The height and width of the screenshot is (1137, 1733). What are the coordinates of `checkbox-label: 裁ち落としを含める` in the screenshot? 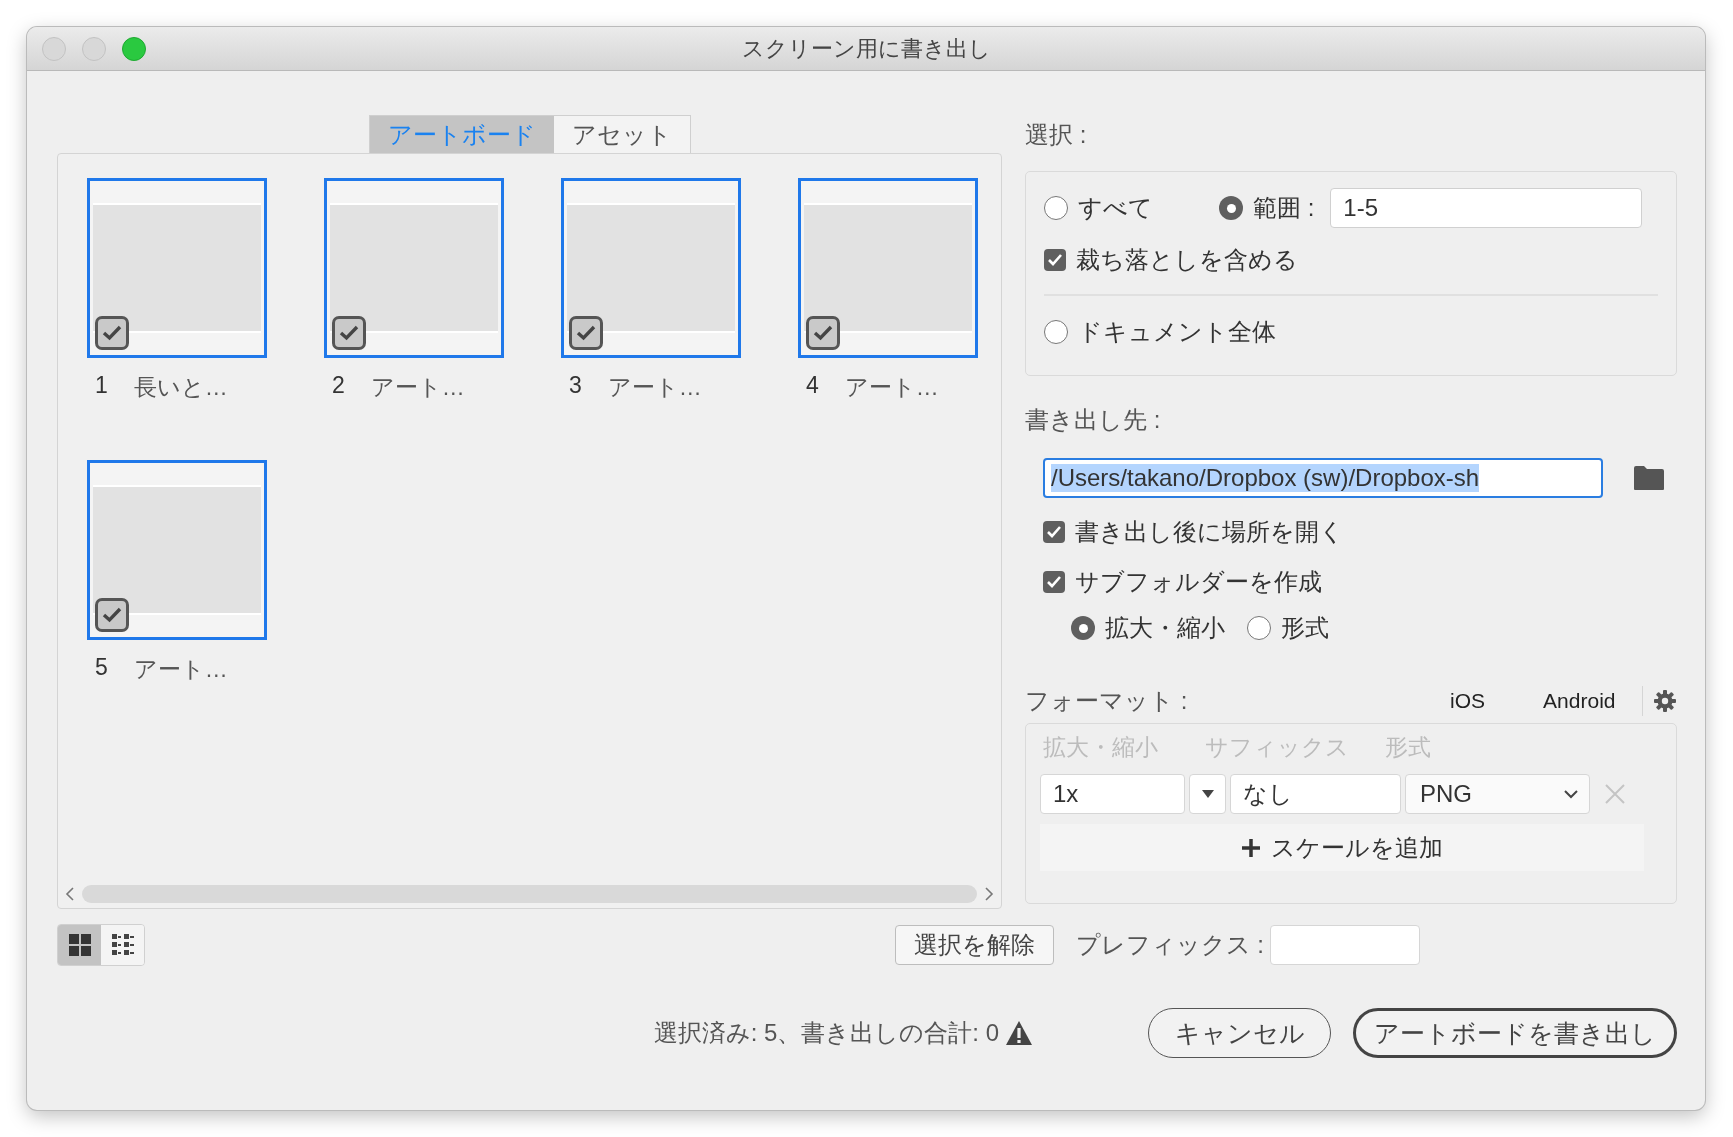 It's located at (1187, 260).